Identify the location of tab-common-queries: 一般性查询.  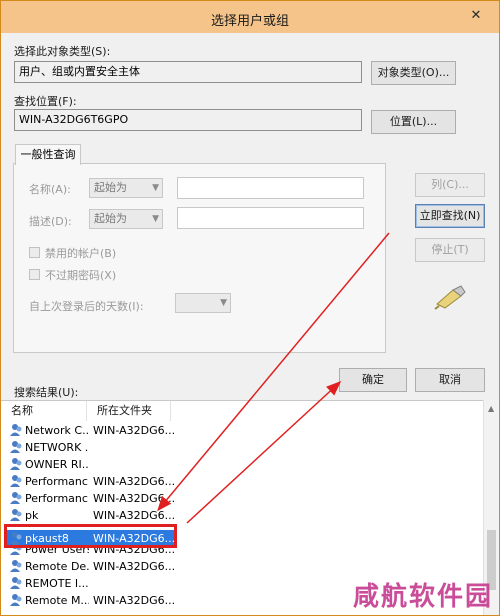
(48, 154).